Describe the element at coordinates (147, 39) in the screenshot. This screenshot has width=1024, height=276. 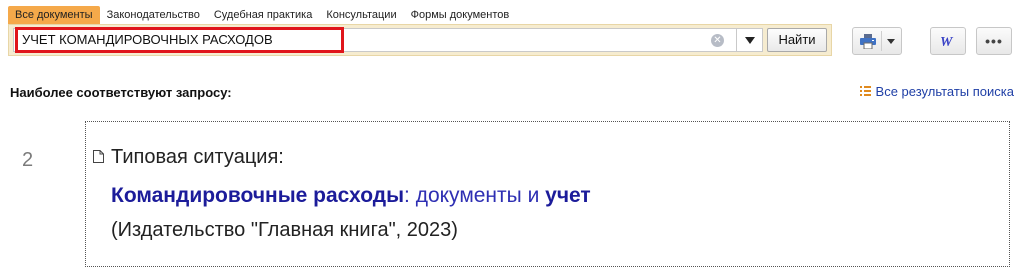
I see `search-query-text: УЧЕТ КОМАНДИРОВОЧНЫХ РАСХОДОВ` at that location.